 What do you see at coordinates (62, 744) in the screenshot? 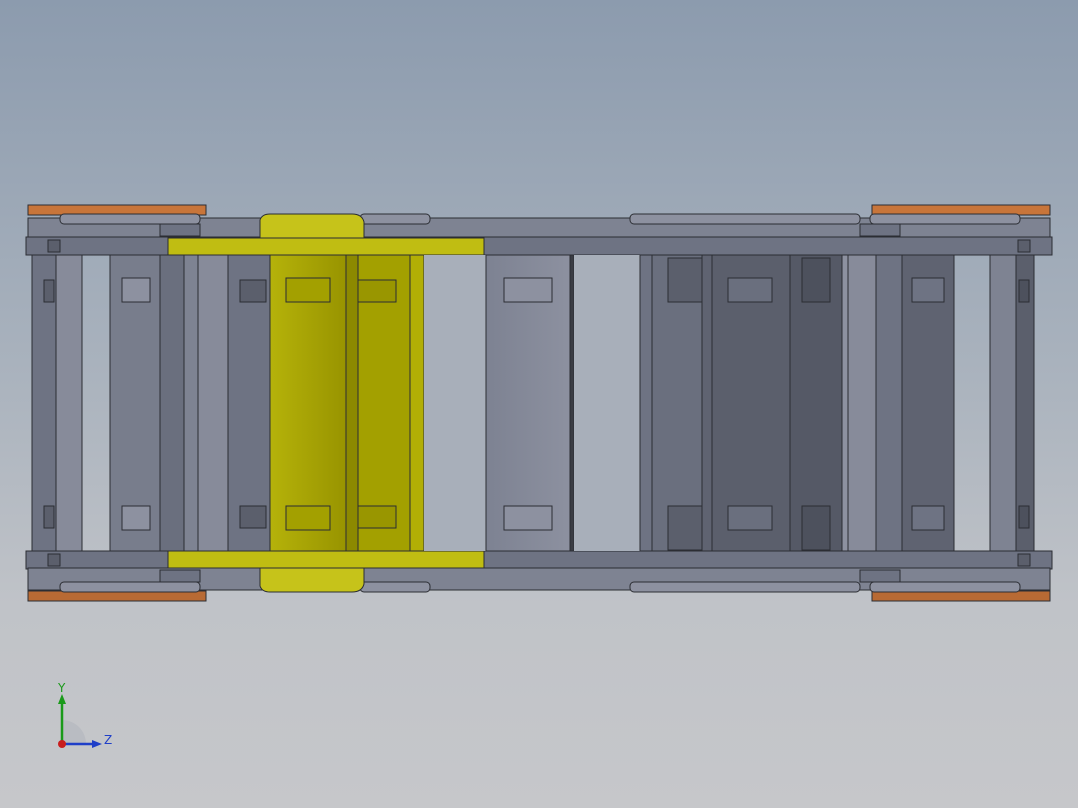
I see `x-axis-icon` at bounding box center [62, 744].